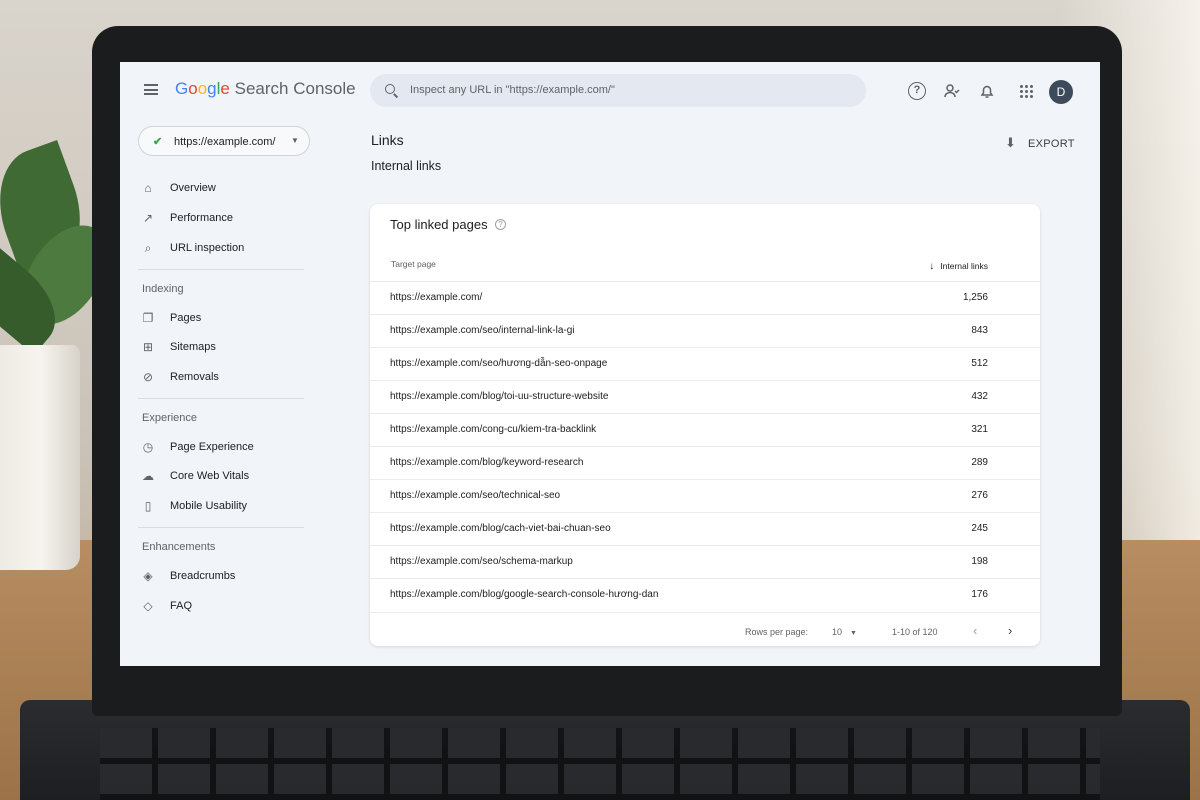 The height and width of the screenshot is (800, 1200). What do you see at coordinates (201, 218) in the screenshot?
I see `nav-label: Performance` at bounding box center [201, 218].